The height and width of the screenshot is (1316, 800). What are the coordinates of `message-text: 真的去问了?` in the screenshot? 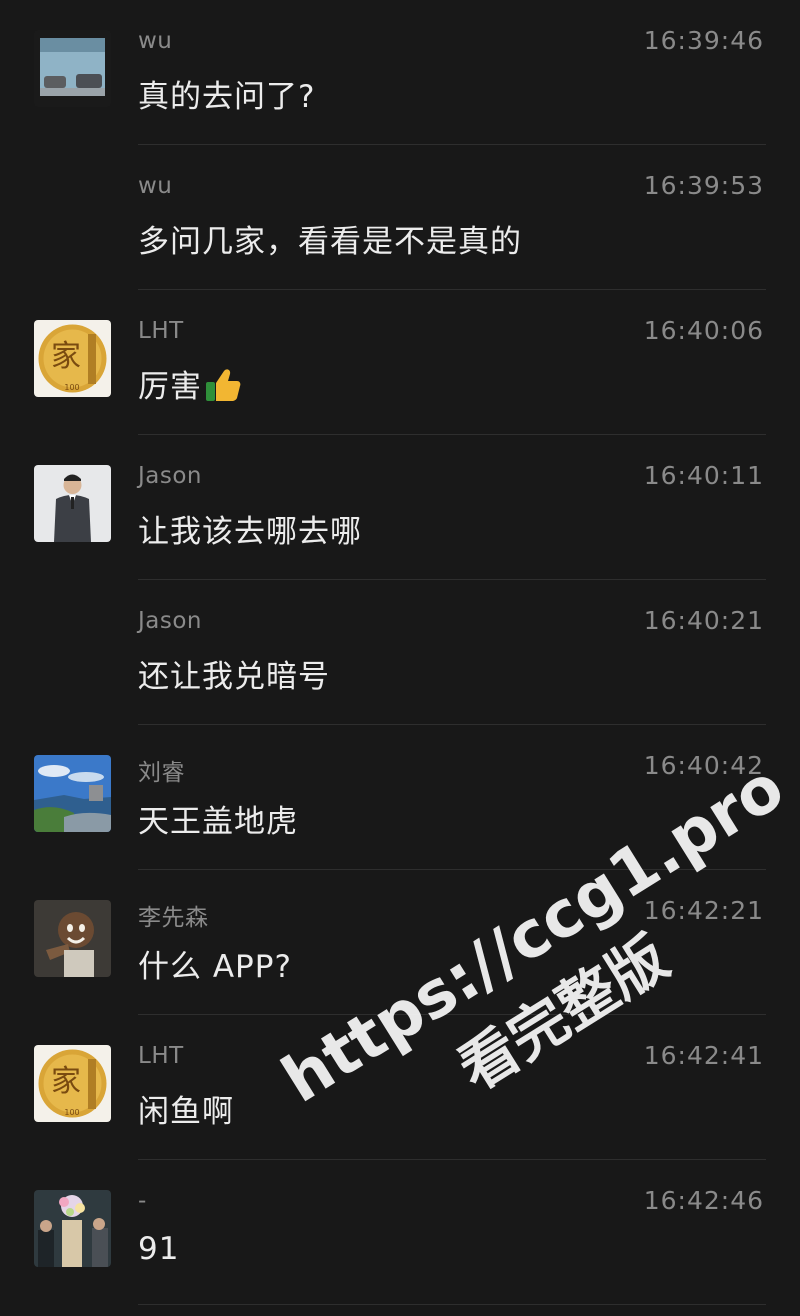 It's located at (227, 97).